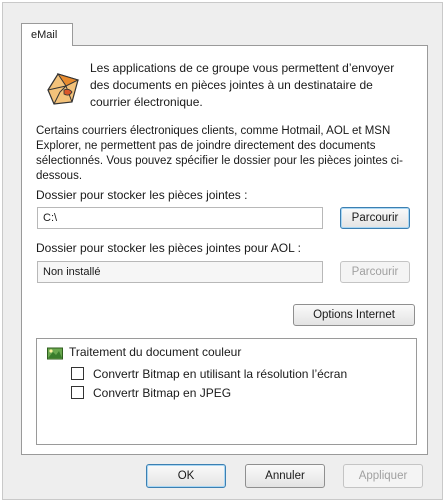 The width and height of the screenshot is (448, 504). I want to click on convert-bitmap-resolution-checkbox, so click(77, 373).